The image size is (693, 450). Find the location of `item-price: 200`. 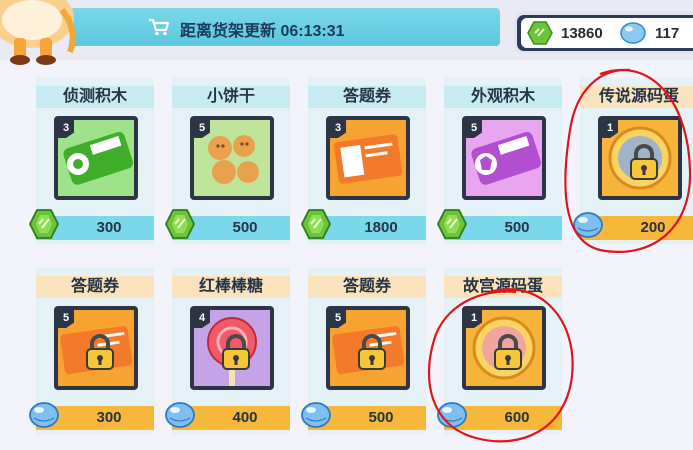

item-price: 200 is located at coordinates (653, 227).